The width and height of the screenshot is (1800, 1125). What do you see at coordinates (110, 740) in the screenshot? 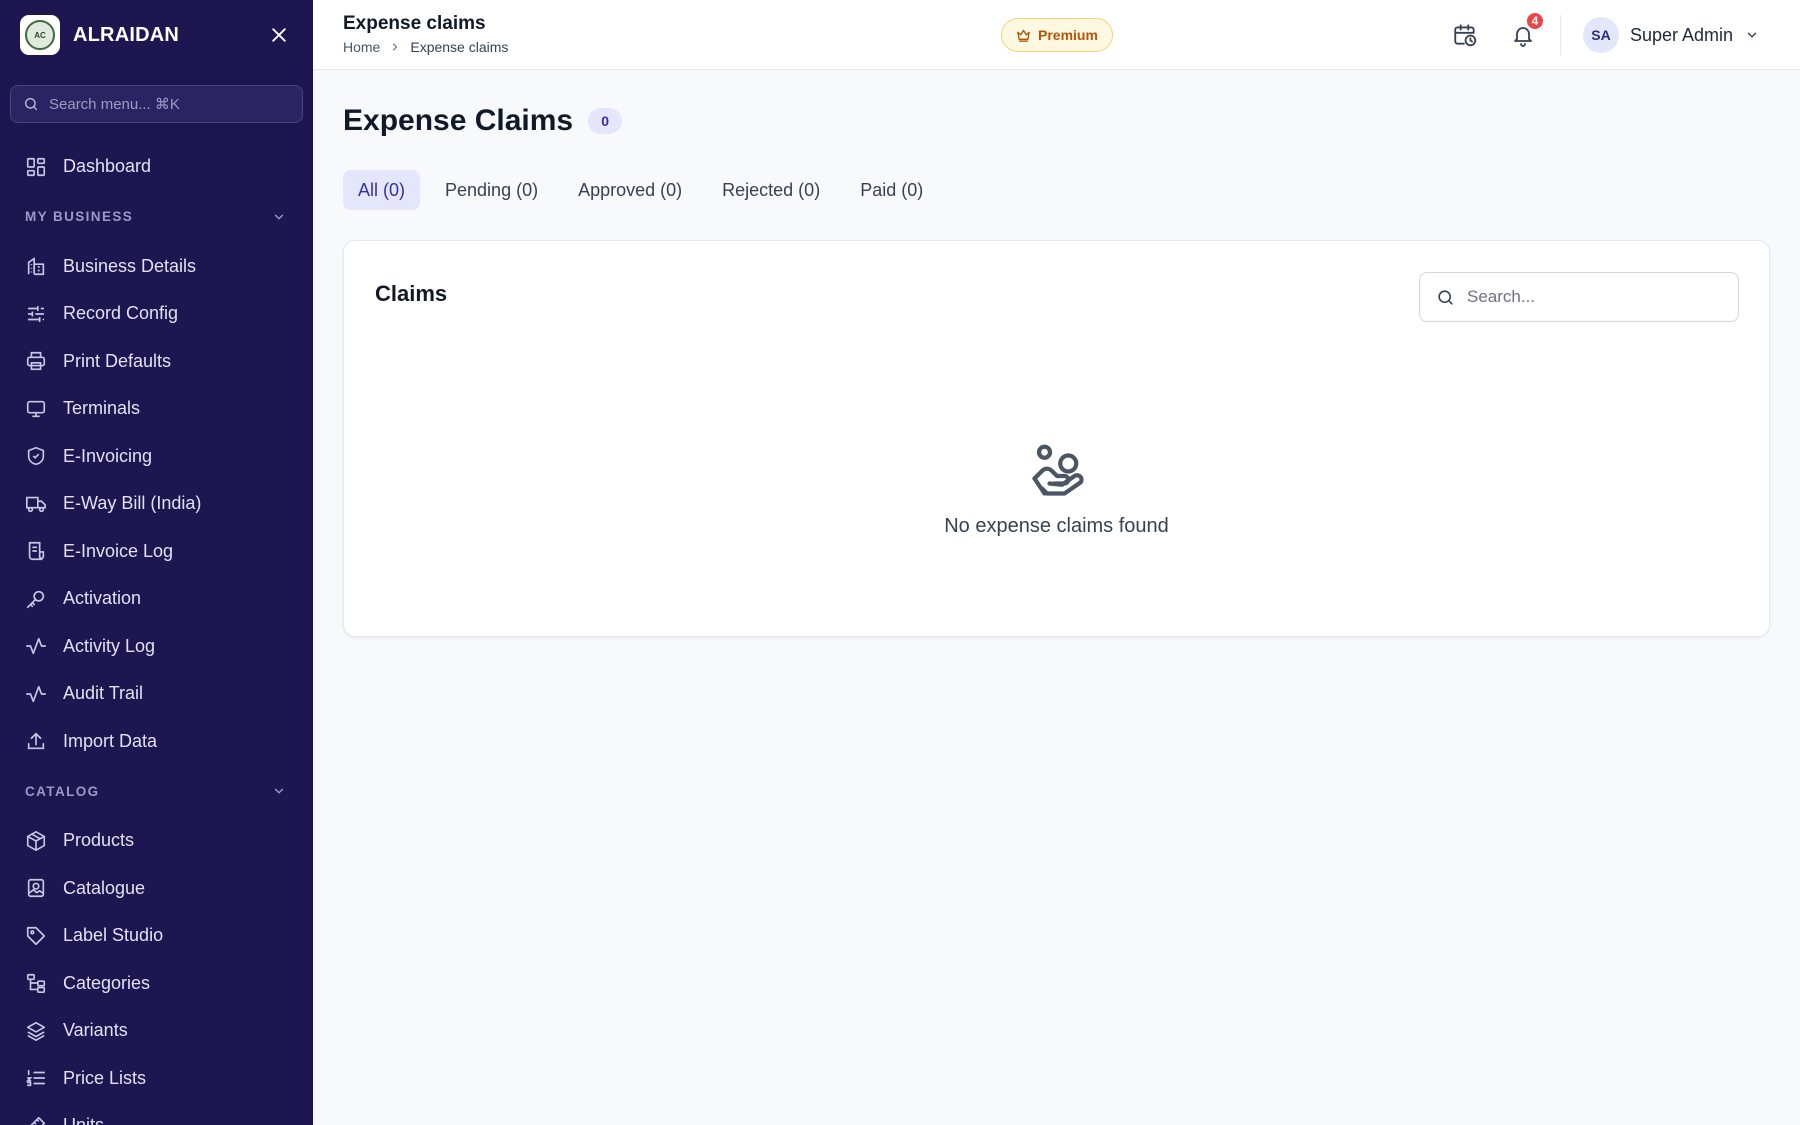
I see `sidebar-item-label: Import Data` at bounding box center [110, 740].